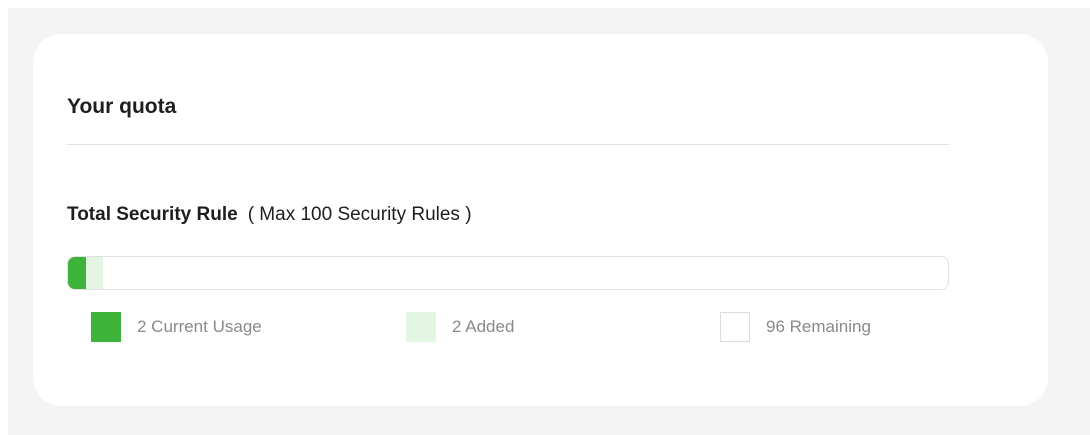 The width and height of the screenshot is (1090, 435). I want to click on legend-label-current-usage: 2 Current Usage, so click(199, 326).